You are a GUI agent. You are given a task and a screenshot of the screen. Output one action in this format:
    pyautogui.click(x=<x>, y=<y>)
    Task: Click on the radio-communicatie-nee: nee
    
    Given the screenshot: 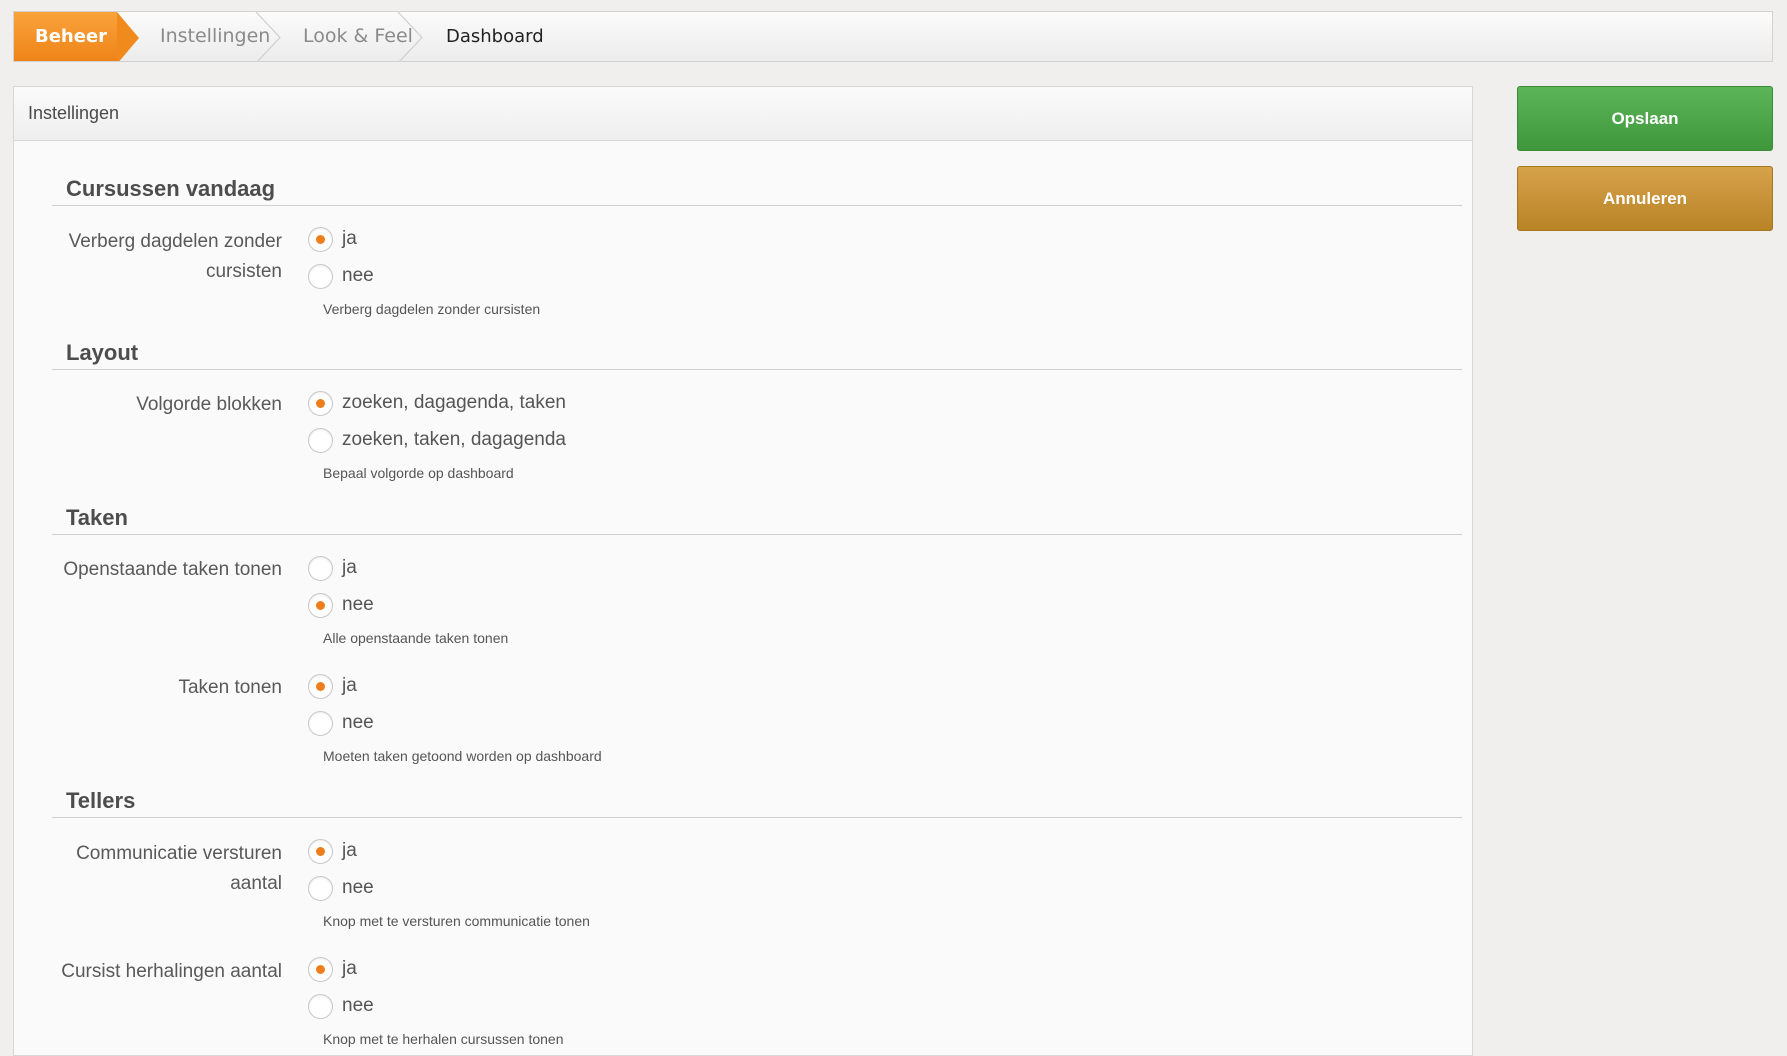 What is the action you would take?
    pyautogui.click(x=341, y=888)
    